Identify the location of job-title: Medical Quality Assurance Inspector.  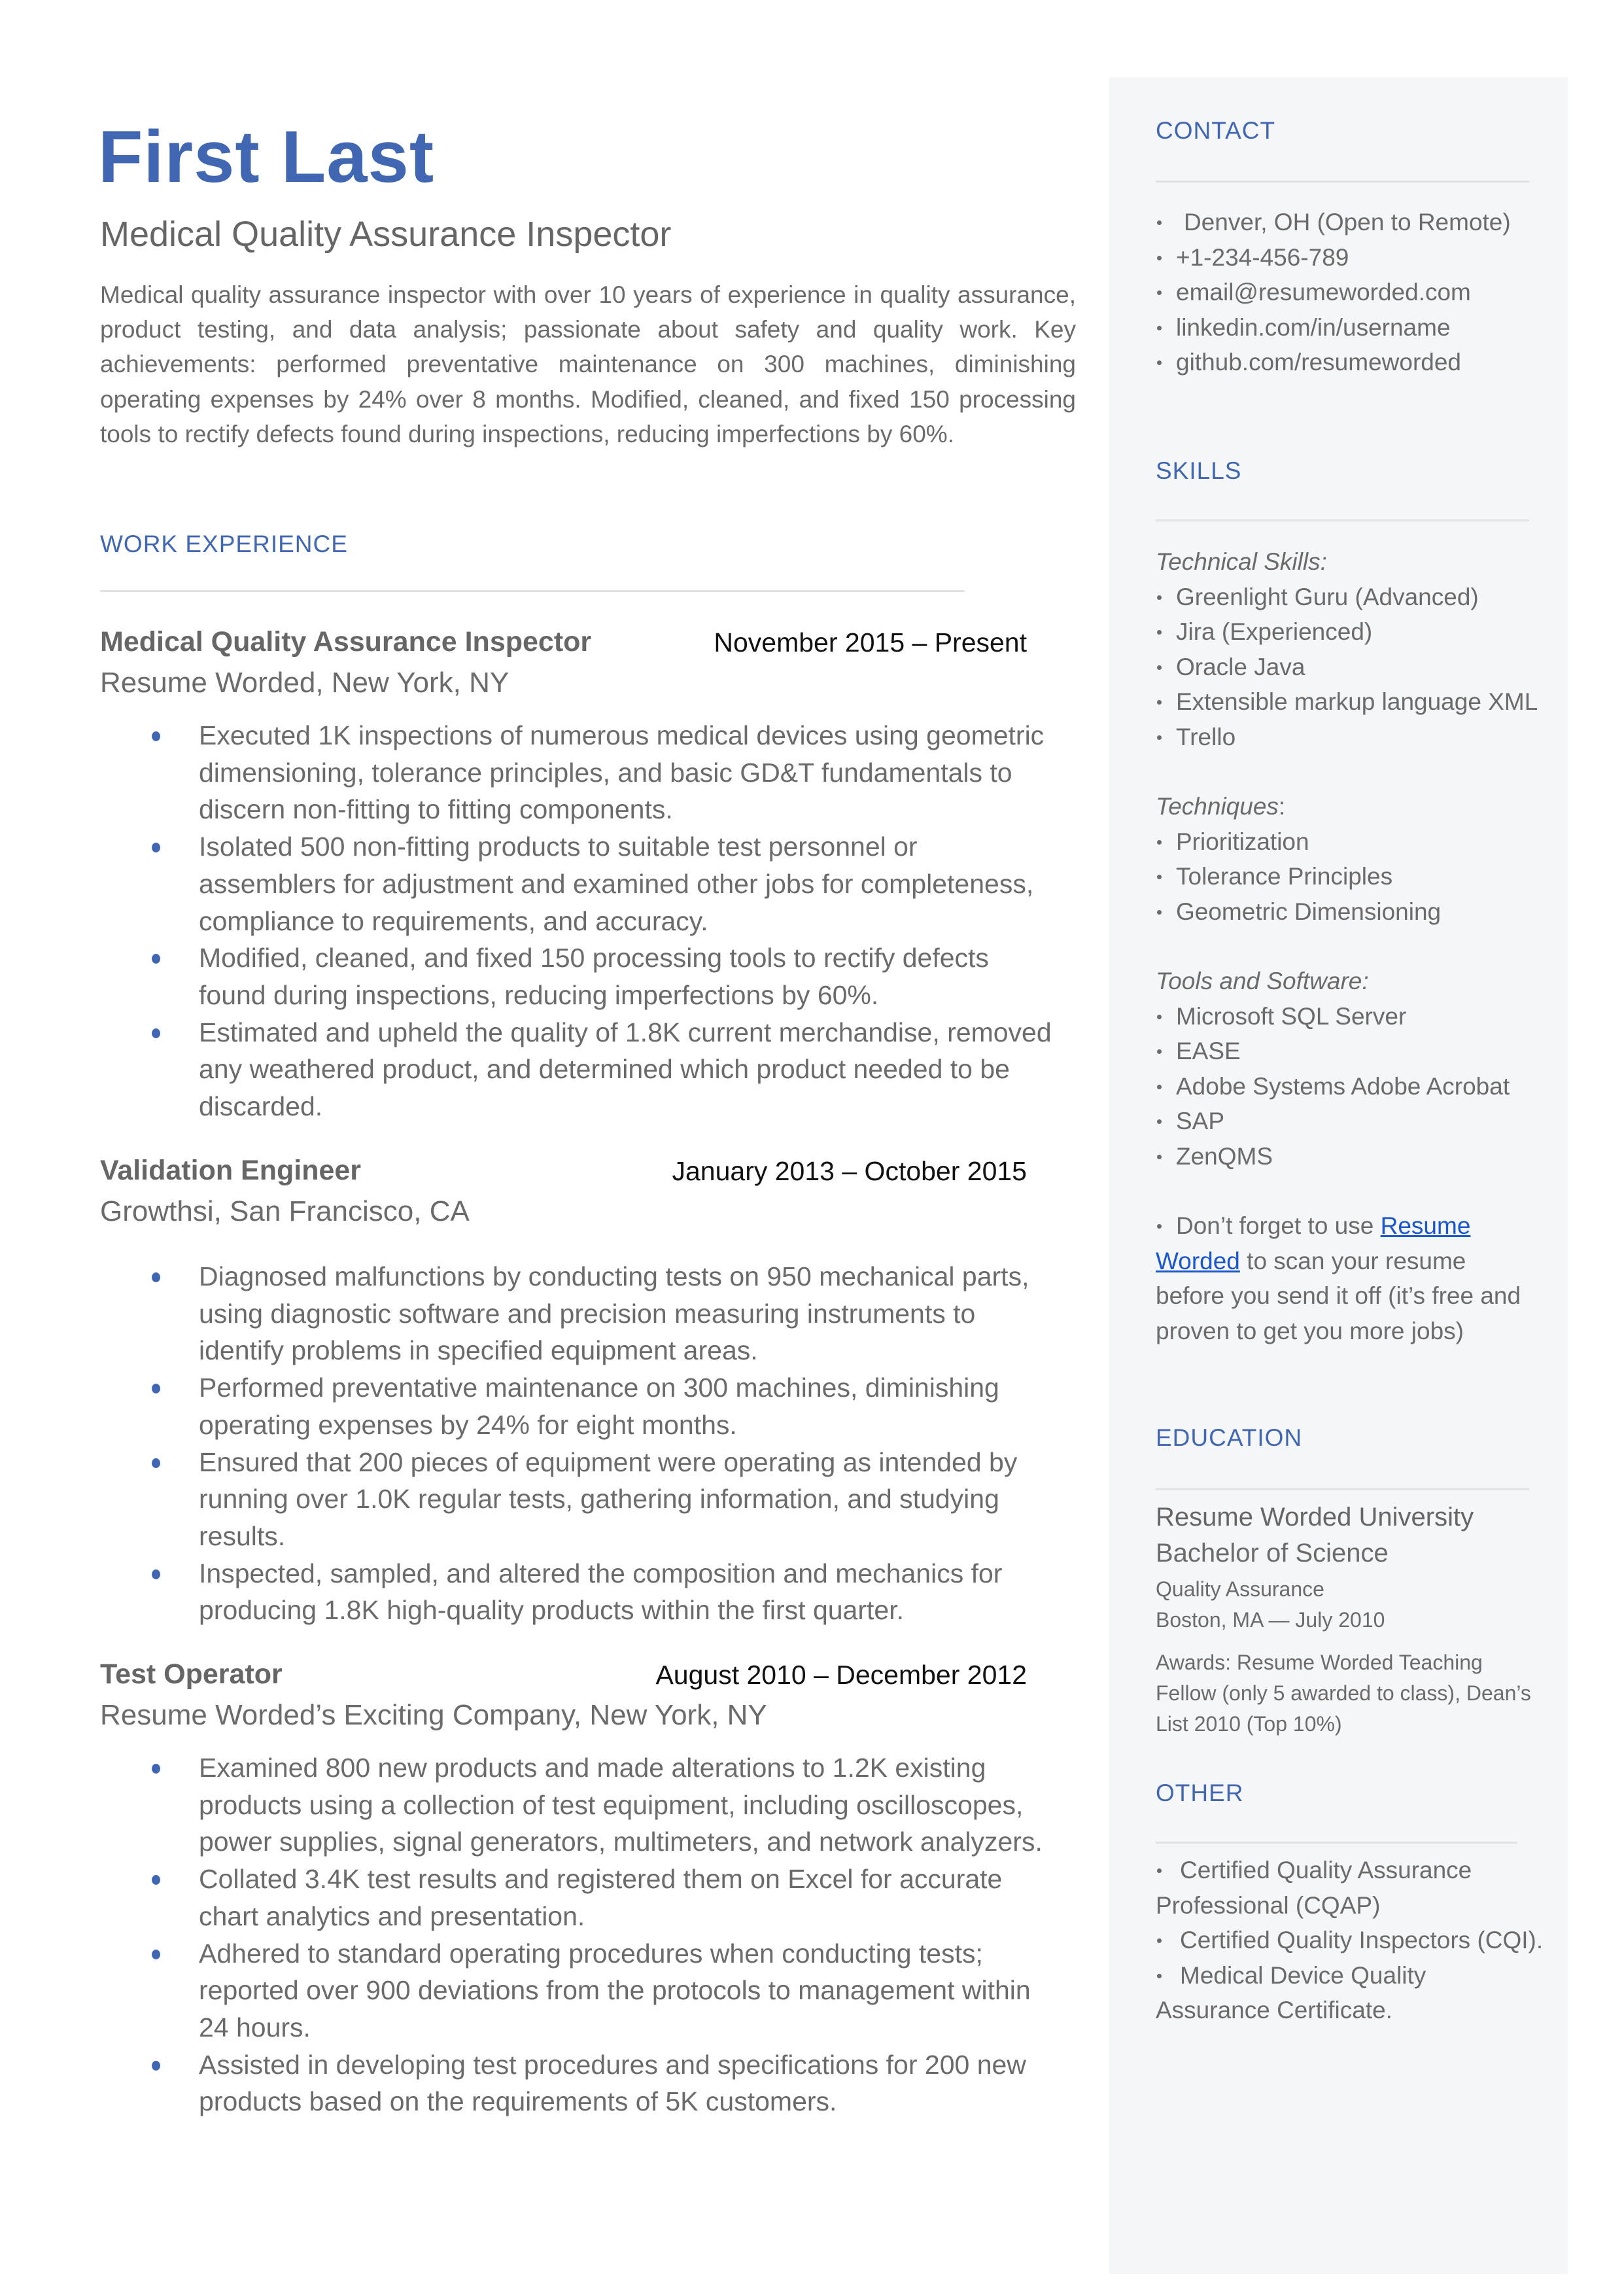
(346, 641).